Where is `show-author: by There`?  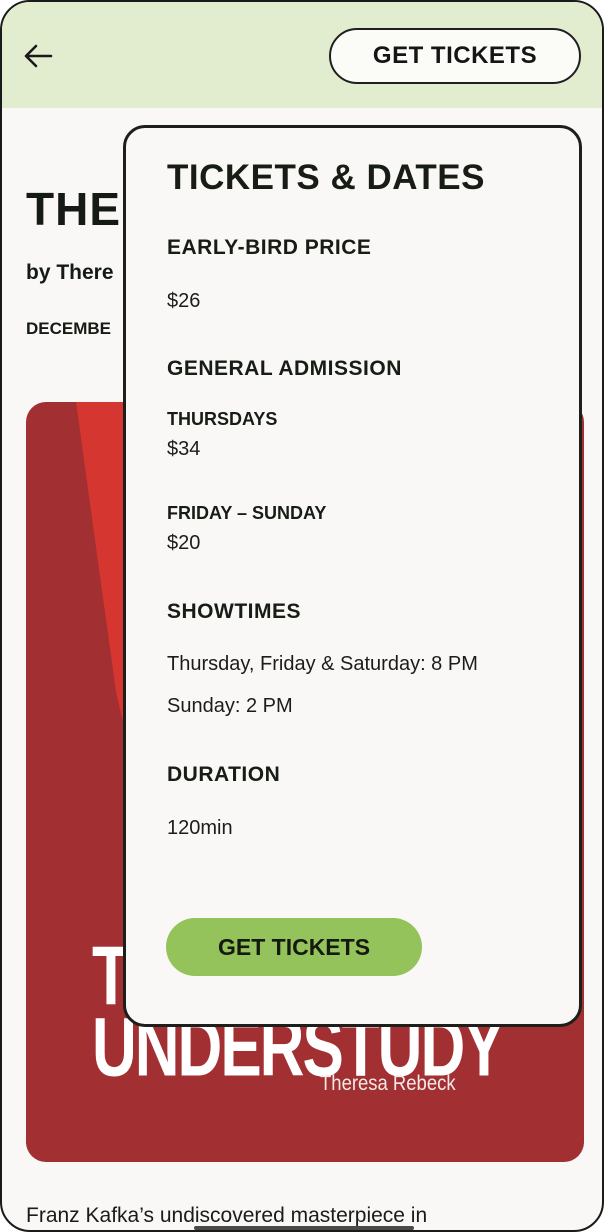 show-author: by There is located at coordinates (70, 272).